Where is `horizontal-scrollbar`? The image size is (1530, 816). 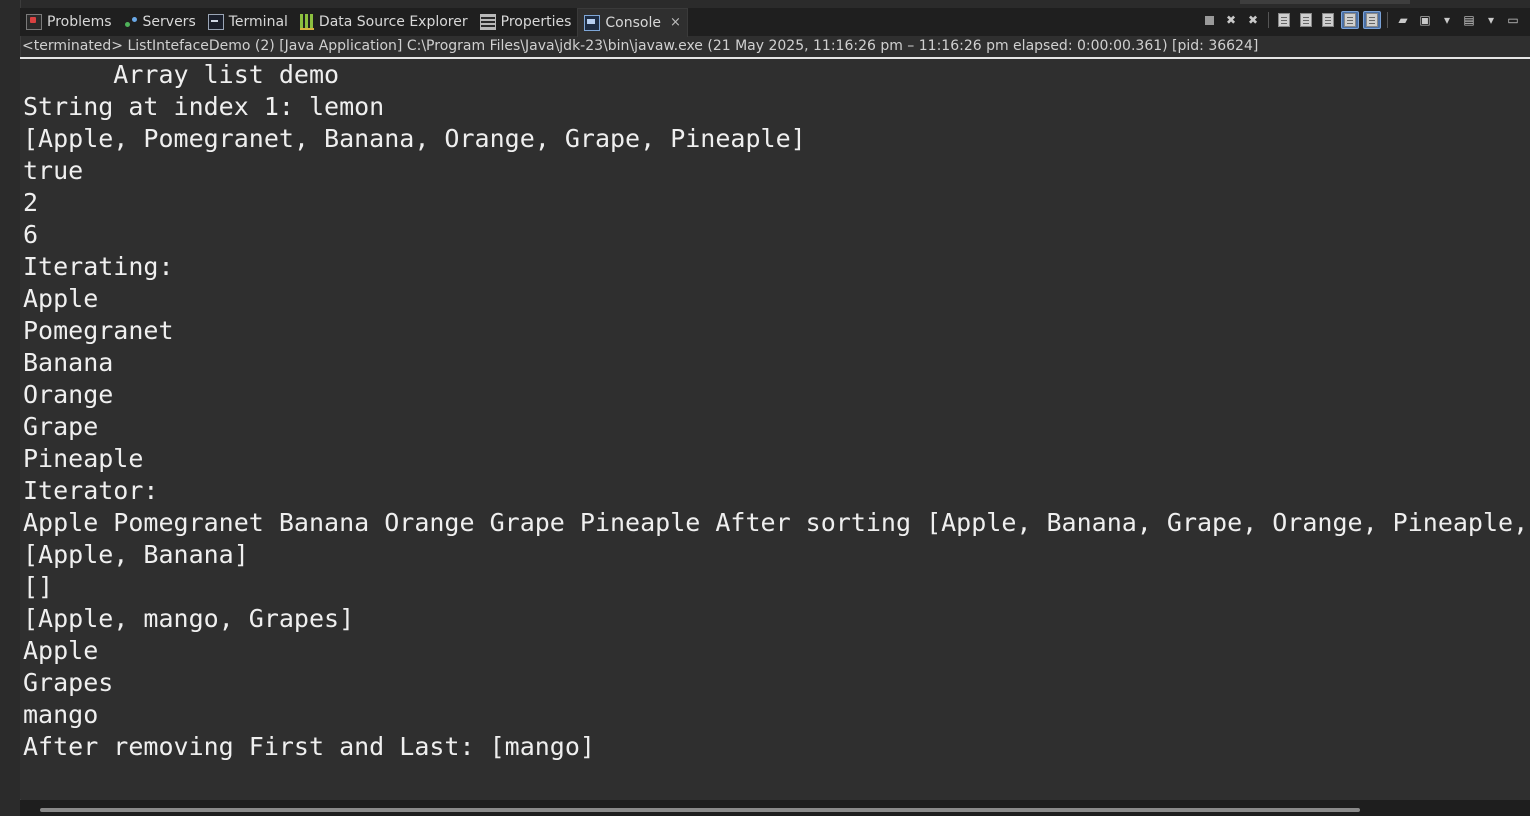 horizontal-scrollbar is located at coordinates (775, 808).